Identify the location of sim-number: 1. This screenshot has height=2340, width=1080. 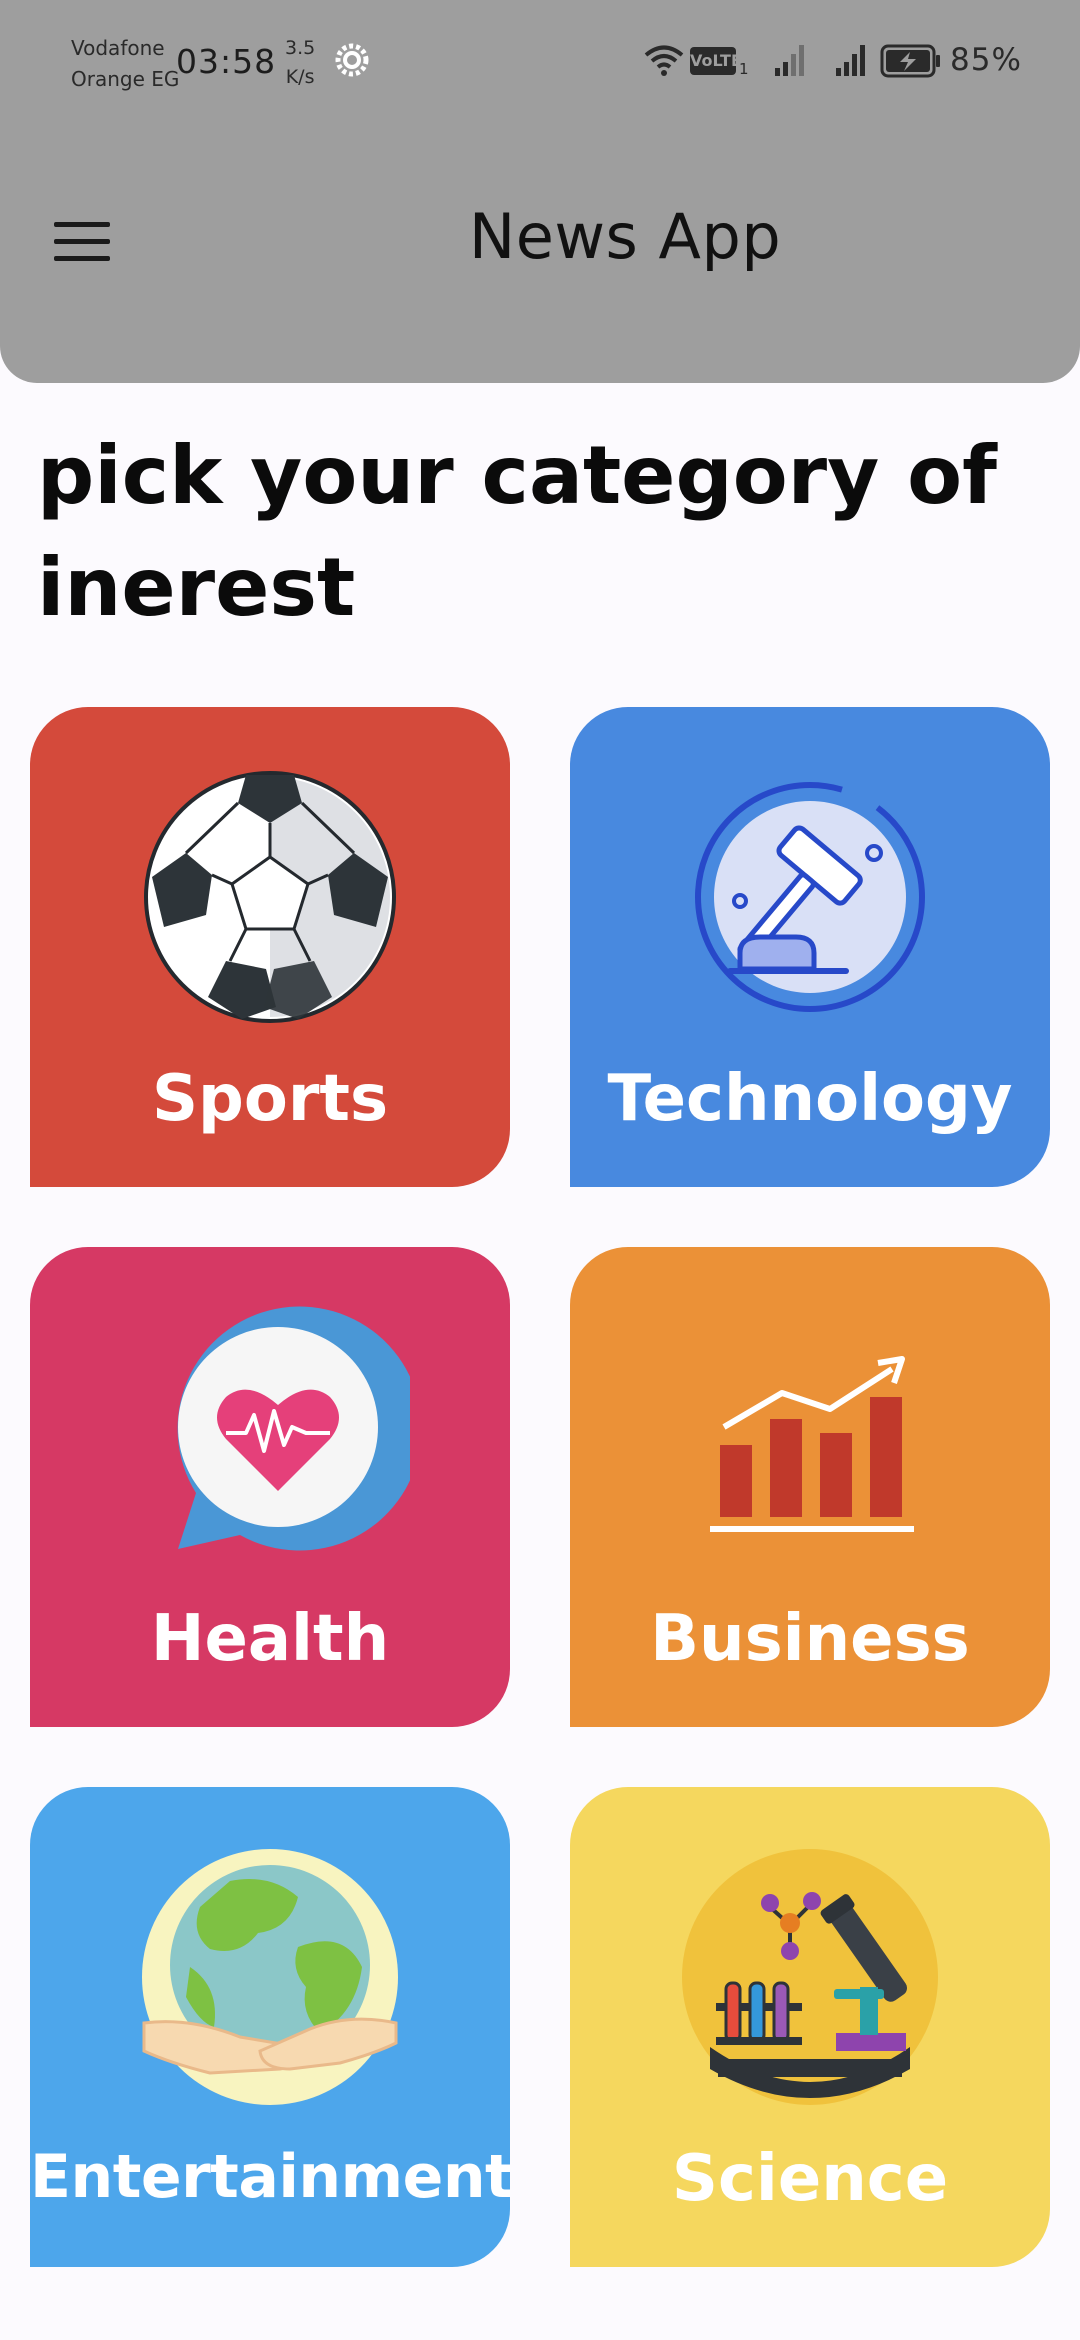
(744, 69).